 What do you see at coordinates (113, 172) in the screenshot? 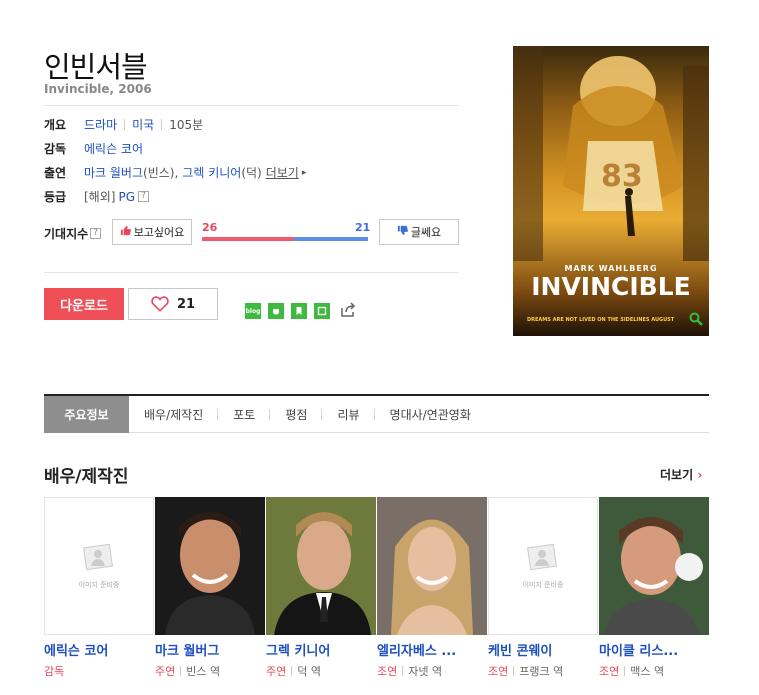
I see `cast-link-1: 마크 월버그` at bounding box center [113, 172].